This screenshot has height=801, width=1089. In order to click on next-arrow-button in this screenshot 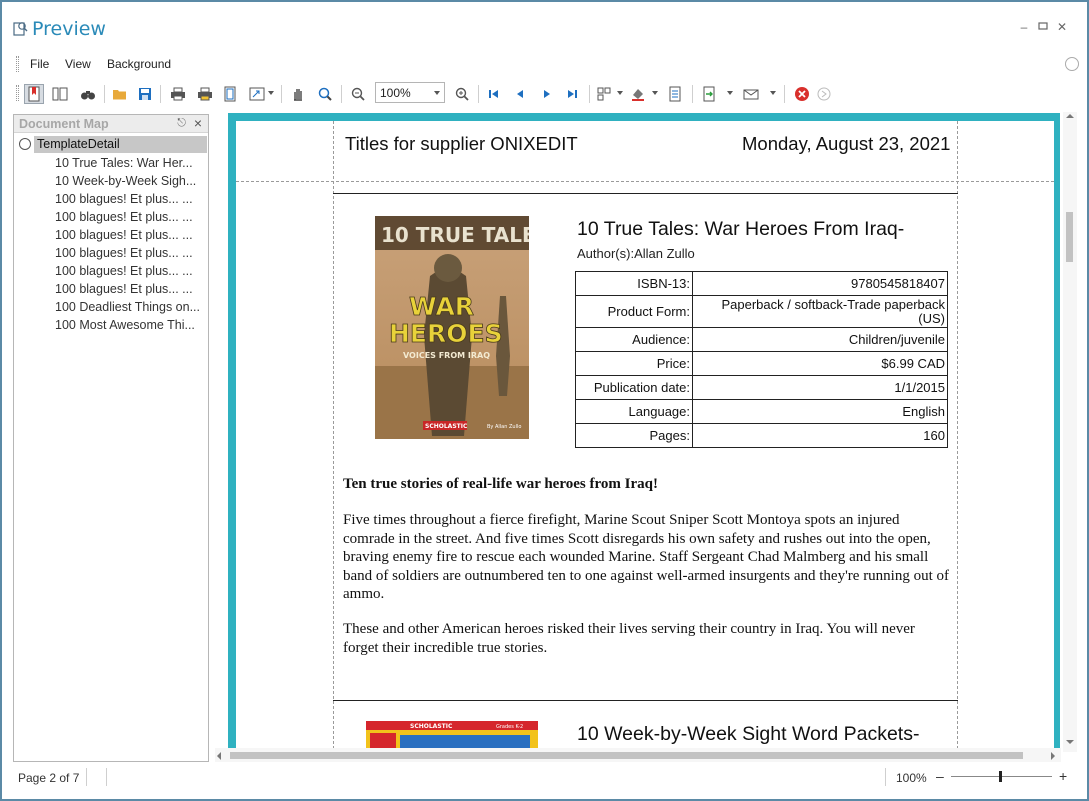, I will do `click(824, 94)`.